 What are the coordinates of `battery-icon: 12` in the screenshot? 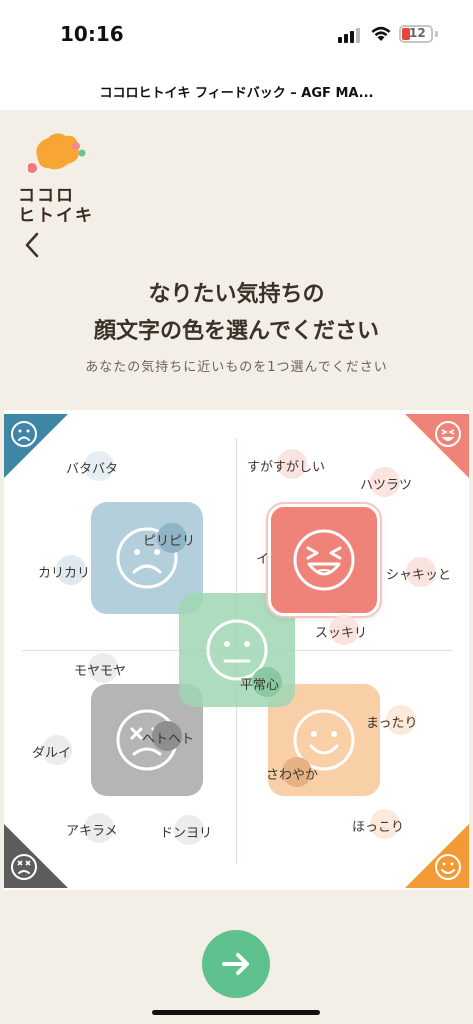 It's located at (416, 34).